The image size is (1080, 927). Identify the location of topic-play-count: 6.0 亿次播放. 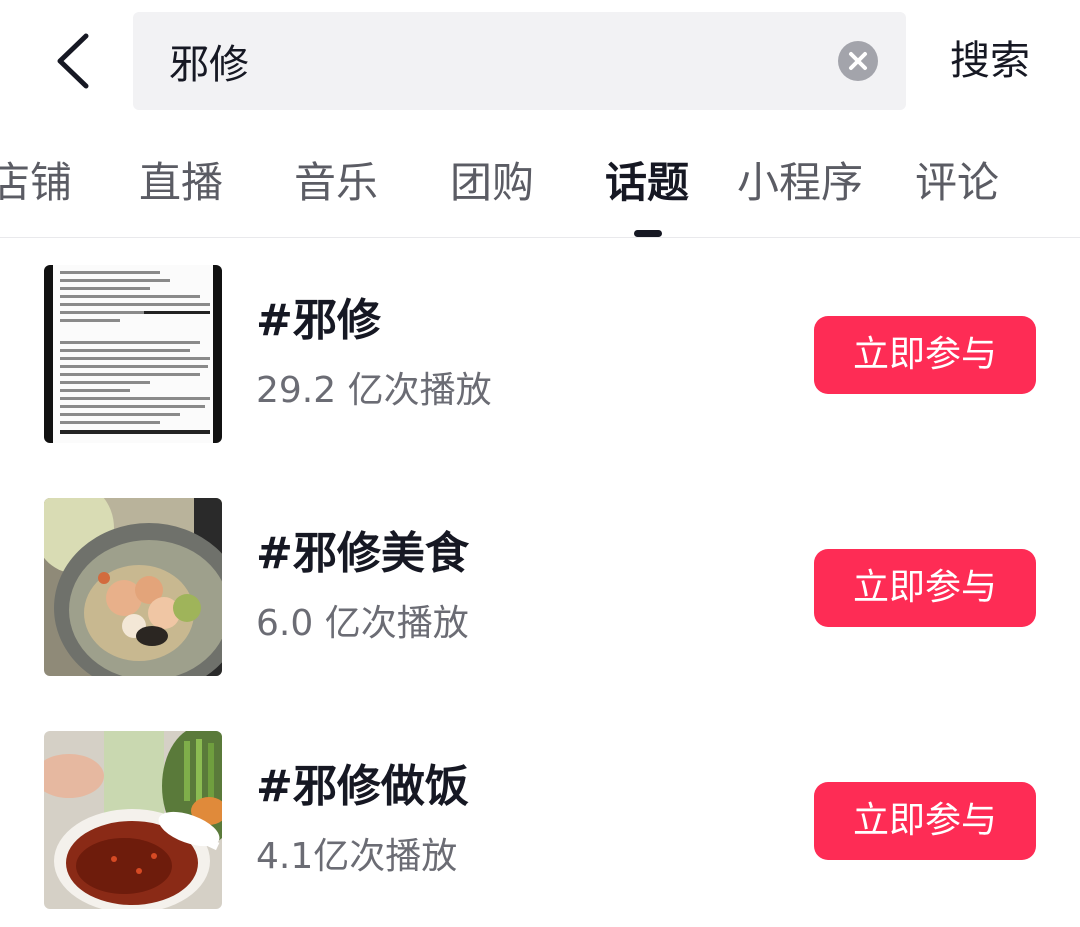
(362, 623).